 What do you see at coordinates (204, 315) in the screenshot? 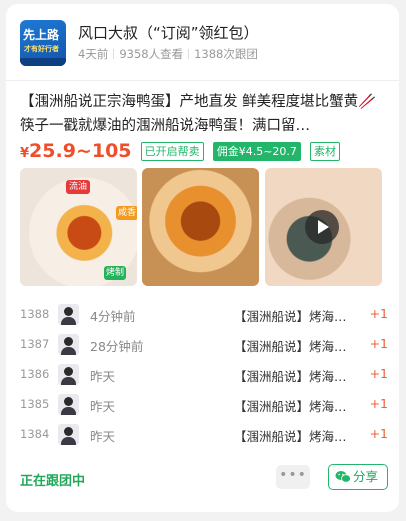
I see `list-item: 1388 4分钟前 【涠洲船说】烤海… +1` at bounding box center [204, 315].